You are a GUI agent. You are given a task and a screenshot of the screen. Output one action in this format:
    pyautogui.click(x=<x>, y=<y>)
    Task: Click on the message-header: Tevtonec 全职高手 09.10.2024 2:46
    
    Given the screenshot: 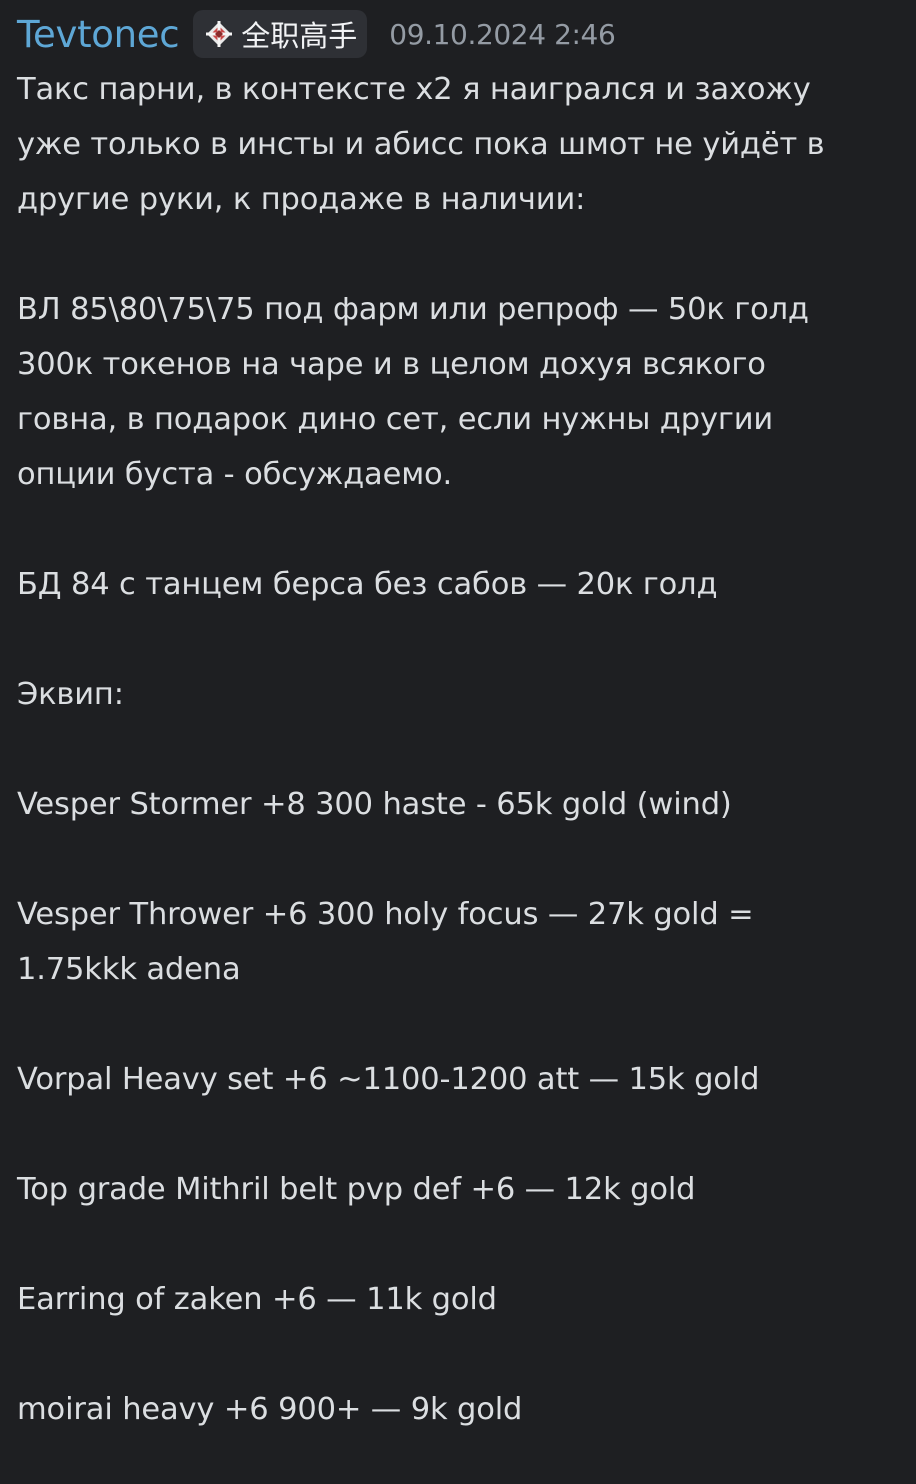 What is the action you would take?
    pyautogui.click(x=457, y=34)
    